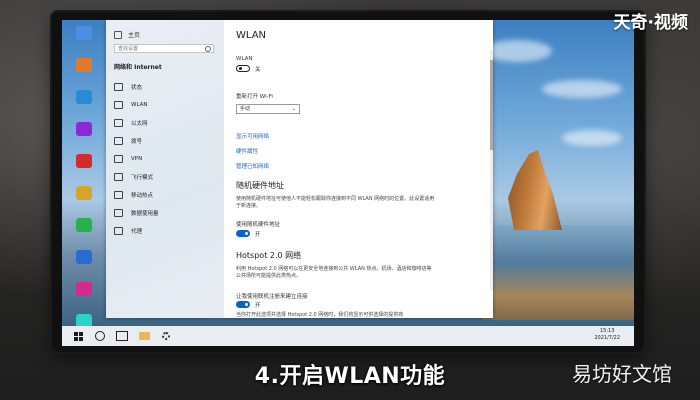 The width and height of the screenshot is (700, 400). I want to click on airplane-icon, so click(118, 177).